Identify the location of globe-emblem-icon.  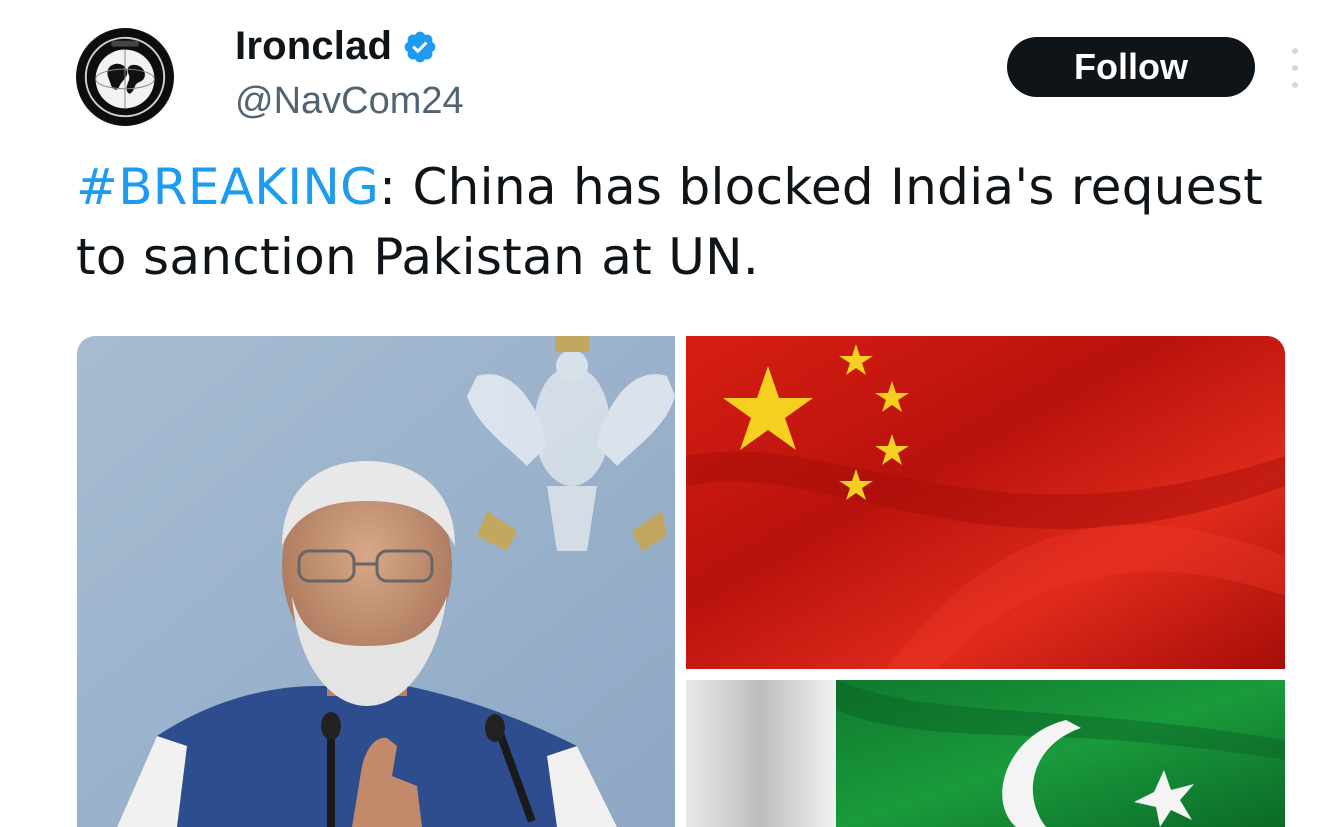
(125, 77).